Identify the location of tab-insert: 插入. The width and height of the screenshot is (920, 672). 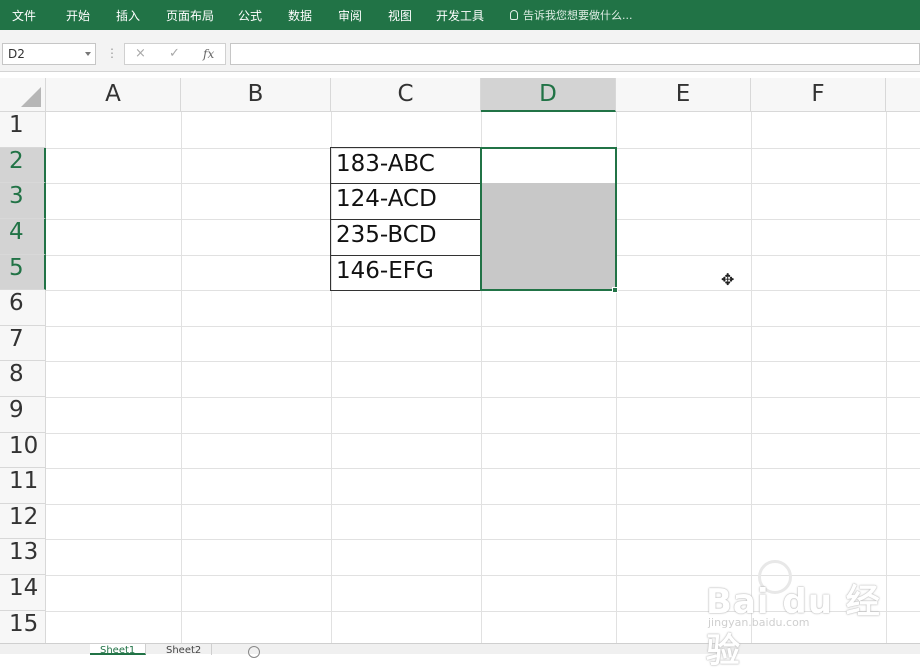
(128, 15).